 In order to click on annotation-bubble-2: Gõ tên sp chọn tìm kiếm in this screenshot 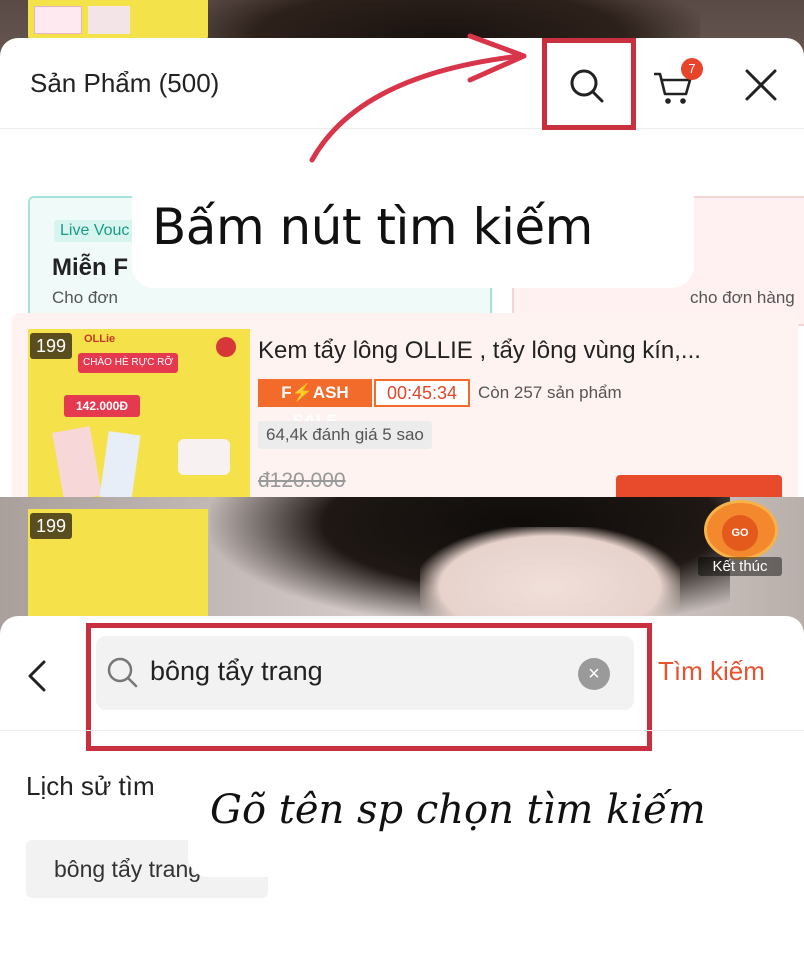, I will do `click(483, 819)`.